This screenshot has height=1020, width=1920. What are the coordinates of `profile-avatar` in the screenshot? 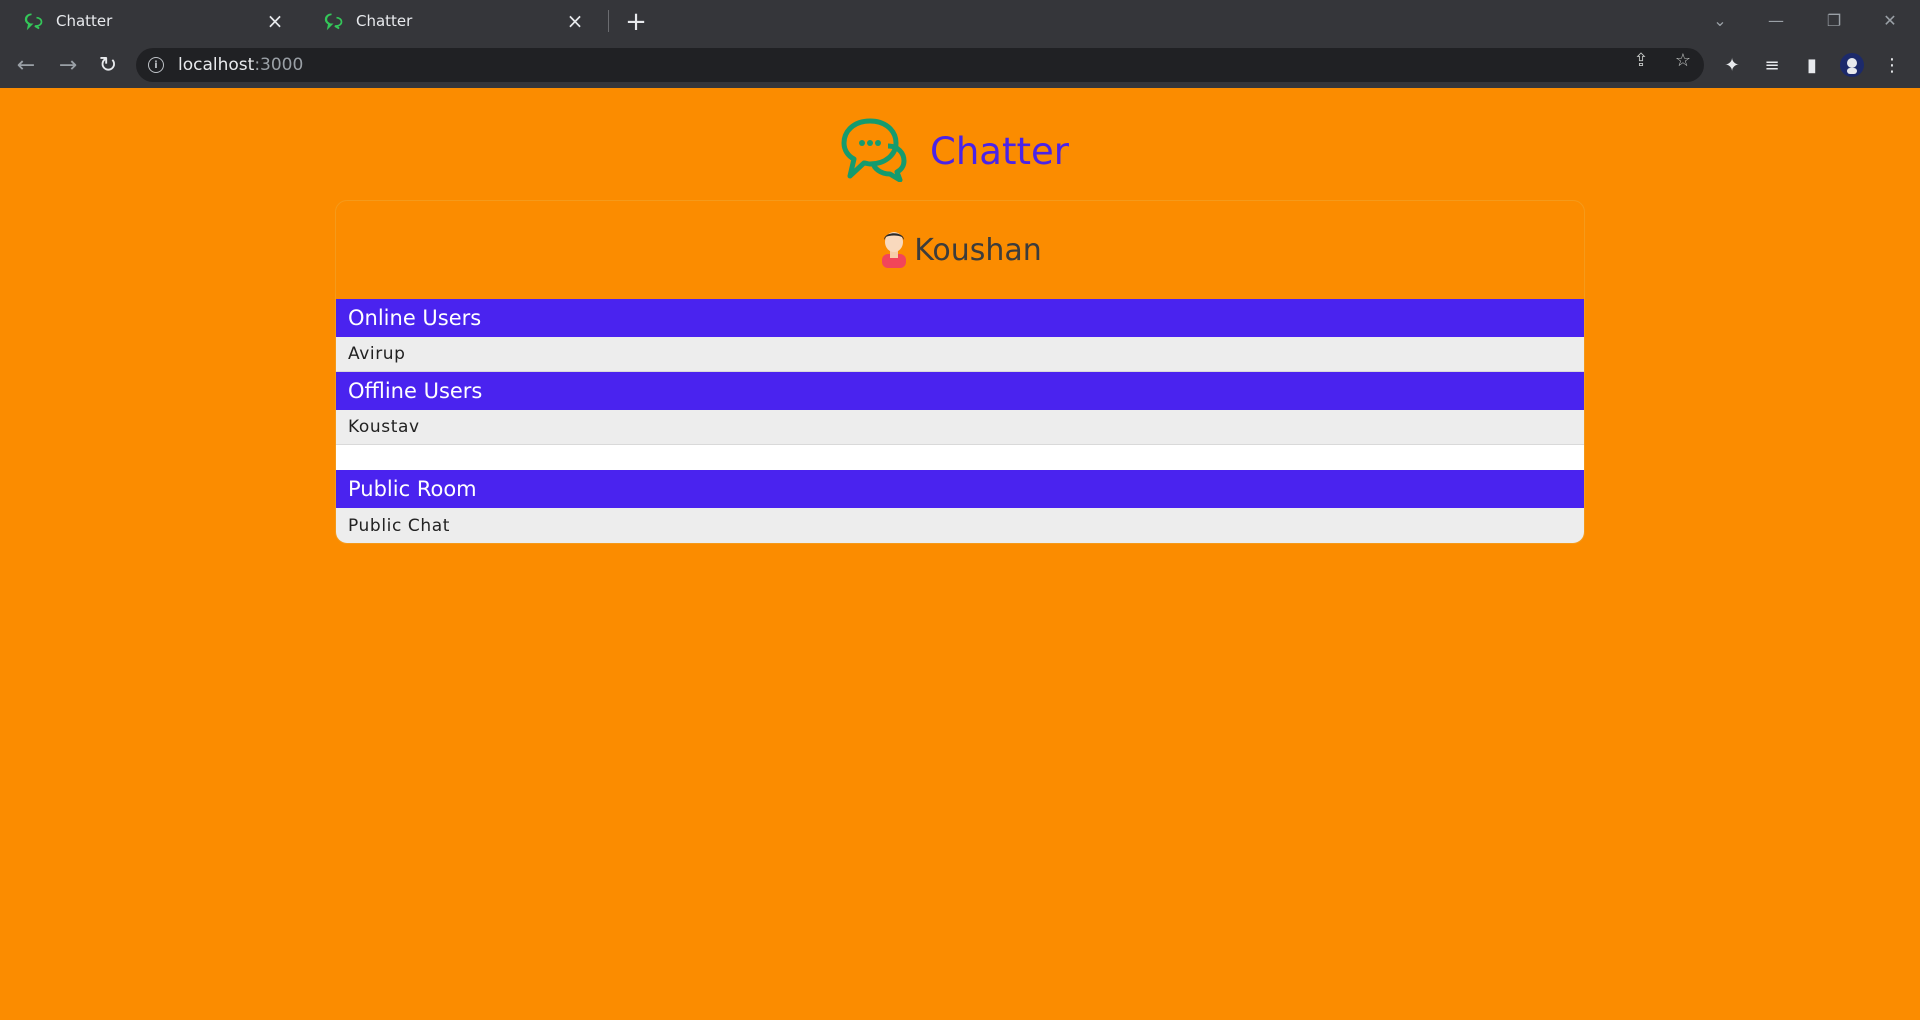 It's located at (1852, 65).